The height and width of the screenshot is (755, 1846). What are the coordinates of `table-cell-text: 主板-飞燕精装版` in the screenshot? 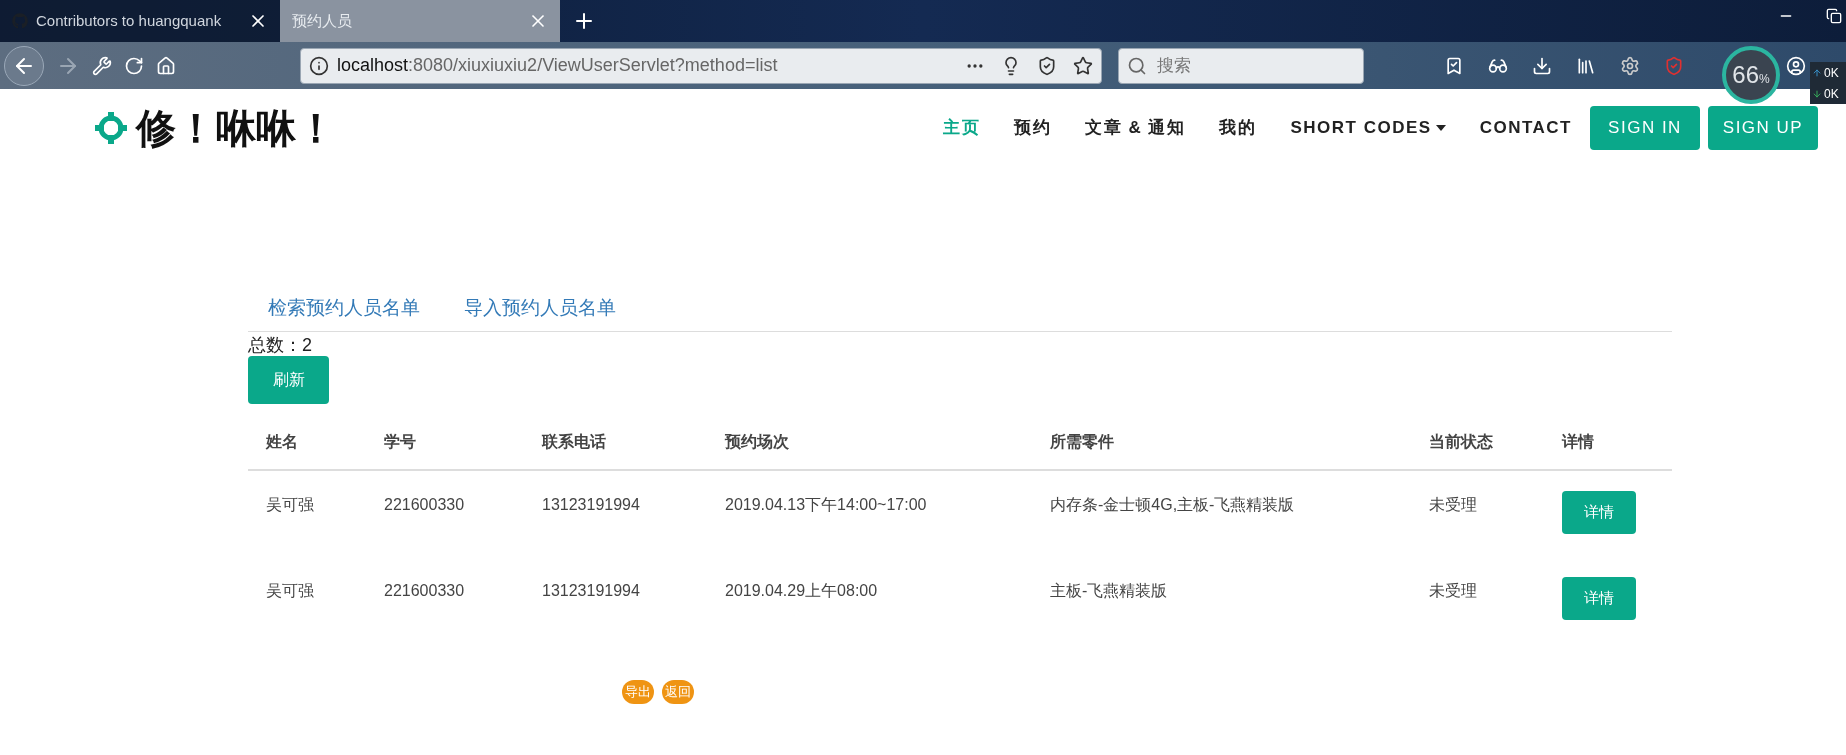 It's located at (1109, 590).